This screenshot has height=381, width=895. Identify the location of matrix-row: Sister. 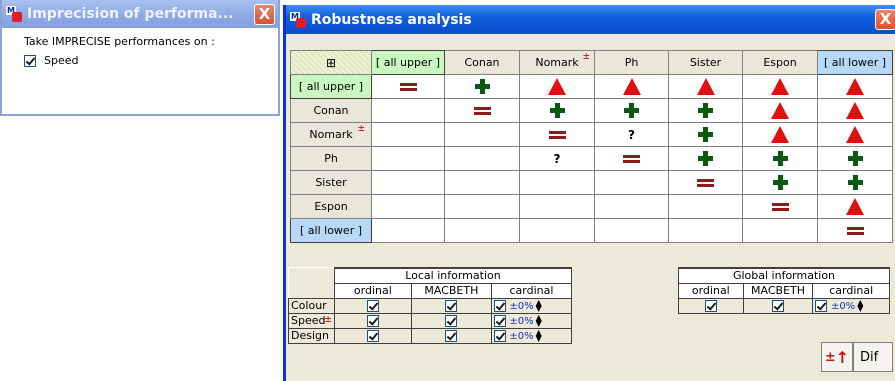
(591, 182).